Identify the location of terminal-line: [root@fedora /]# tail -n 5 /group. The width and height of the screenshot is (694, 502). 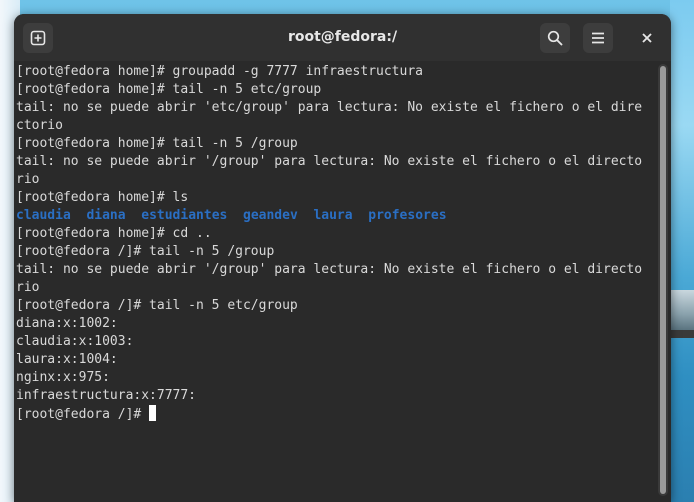
(145, 251).